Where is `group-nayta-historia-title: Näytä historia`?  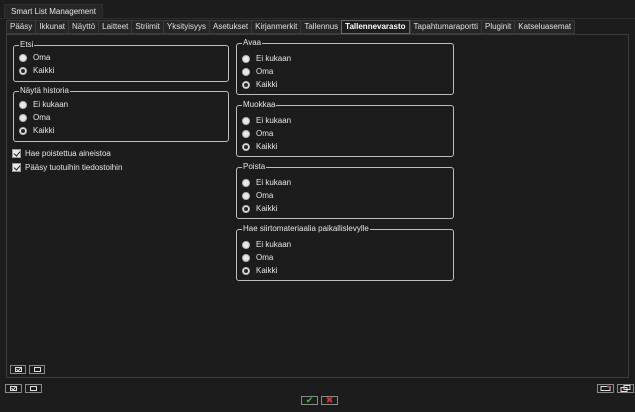
group-nayta-historia-title: Näytä historia is located at coordinates (44, 91).